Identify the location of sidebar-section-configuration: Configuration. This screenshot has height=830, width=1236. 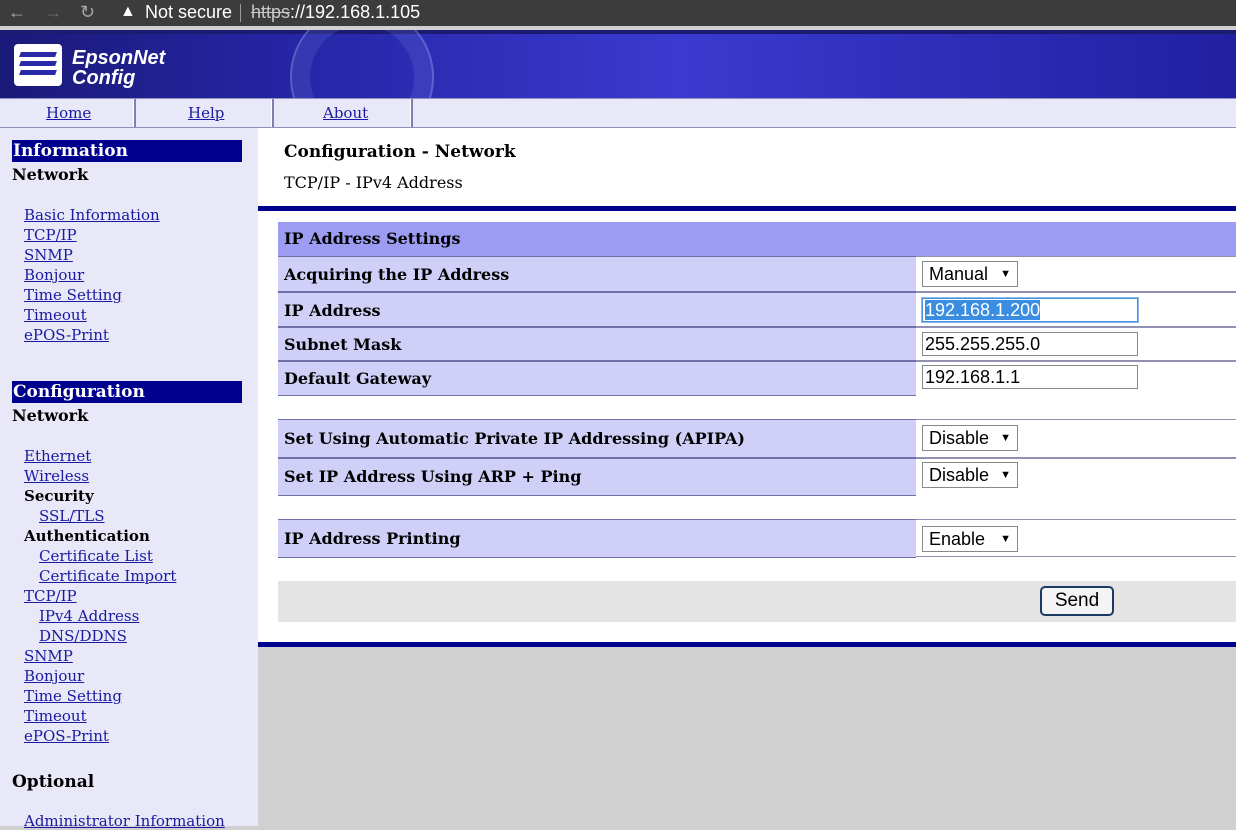
(127, 392).